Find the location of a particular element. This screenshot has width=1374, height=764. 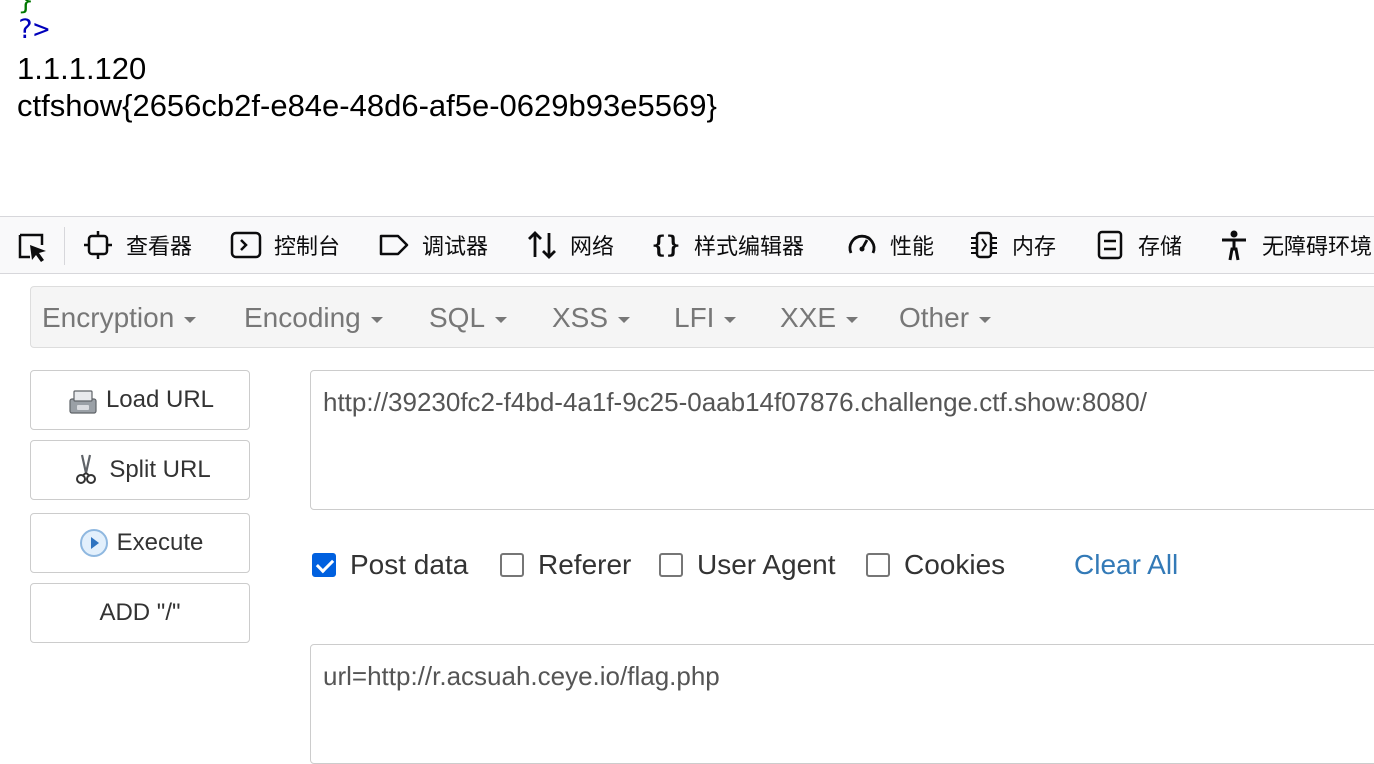

post-data-option: Post data is located at coordinates (390, 565).